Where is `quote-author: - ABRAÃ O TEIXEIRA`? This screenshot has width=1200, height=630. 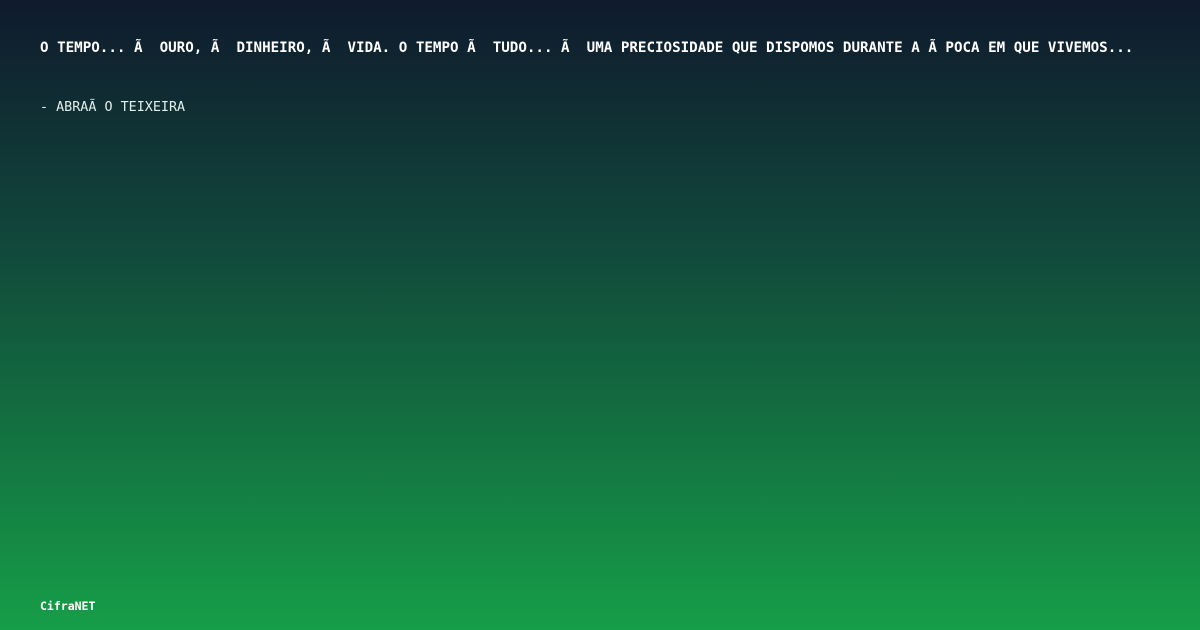
quote-author: - ABRAÃ O TEIXEIRA is located at coordinates (113, 107).